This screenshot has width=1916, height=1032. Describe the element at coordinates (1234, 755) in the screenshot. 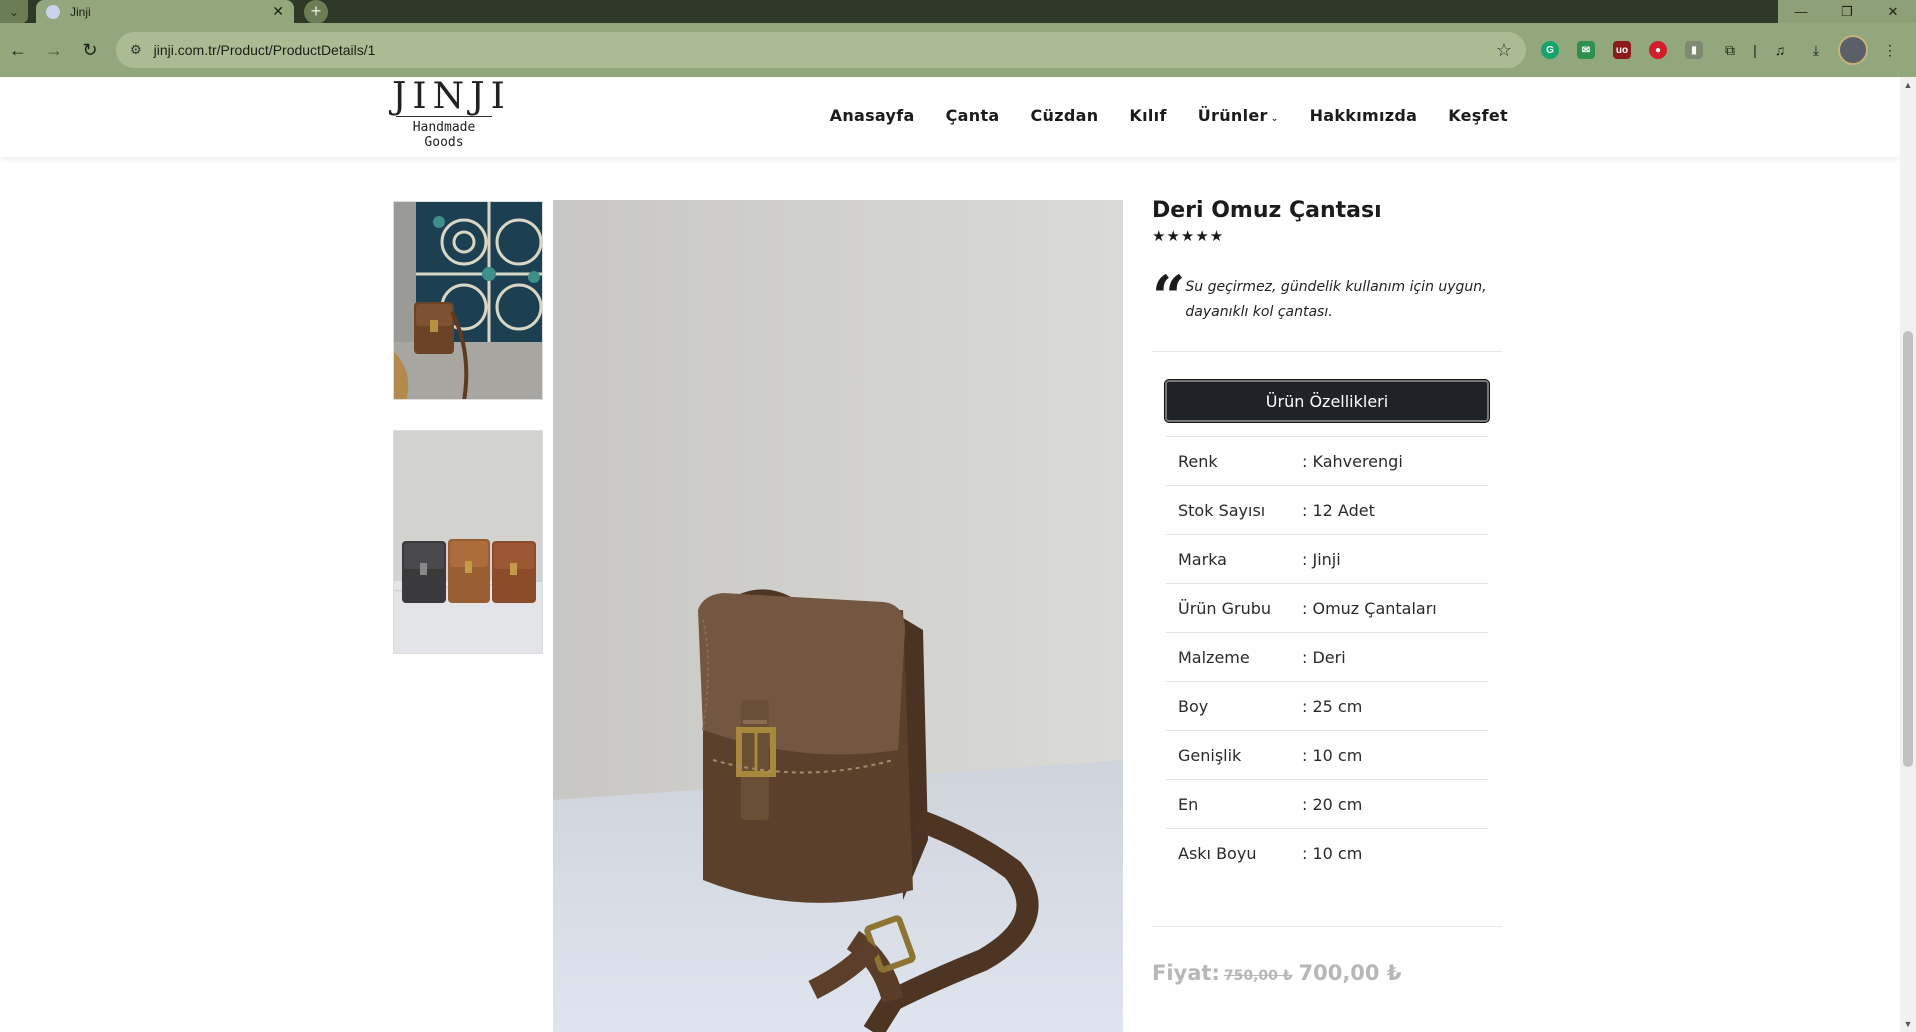

I see `spec-key: Genişlik` at that location.